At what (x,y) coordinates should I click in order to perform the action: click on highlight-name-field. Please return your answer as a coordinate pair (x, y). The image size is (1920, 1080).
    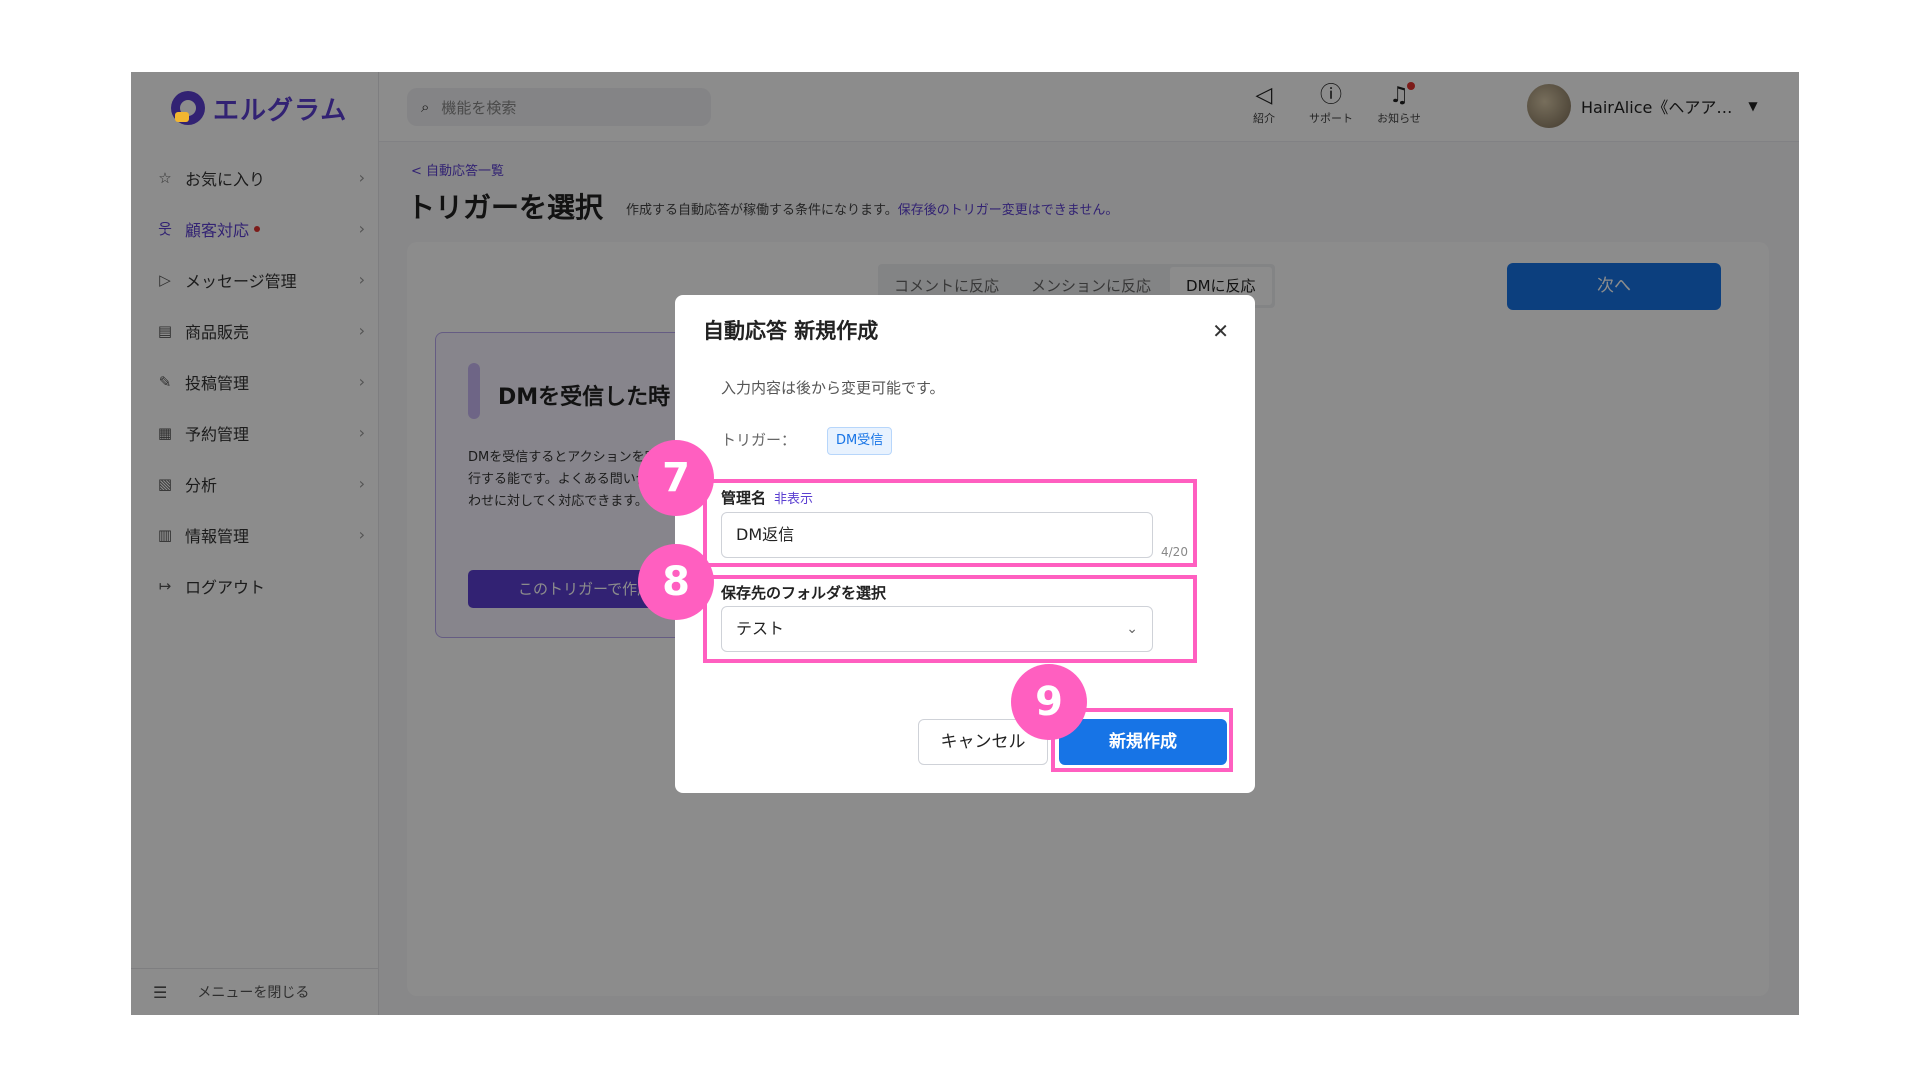
    Looking at the image, I should click on (950, 523).